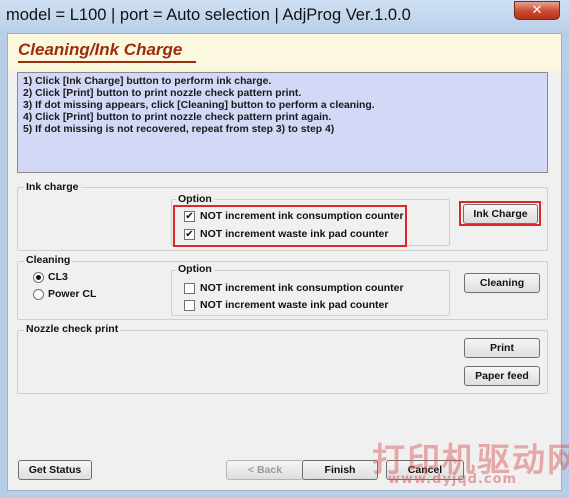  What do you see at coordinates (55, 470) in the screenshot?
I see `get-status-button: Get Status` at bounding box center [55, 470].